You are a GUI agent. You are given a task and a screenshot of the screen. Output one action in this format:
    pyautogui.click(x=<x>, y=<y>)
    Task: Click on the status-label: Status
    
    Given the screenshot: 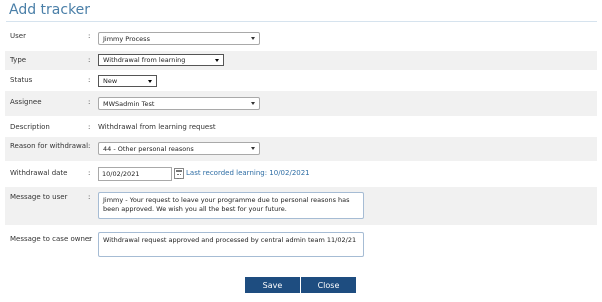 What is the action you would take?
    pyautogui.click(x=21, y=80)
    